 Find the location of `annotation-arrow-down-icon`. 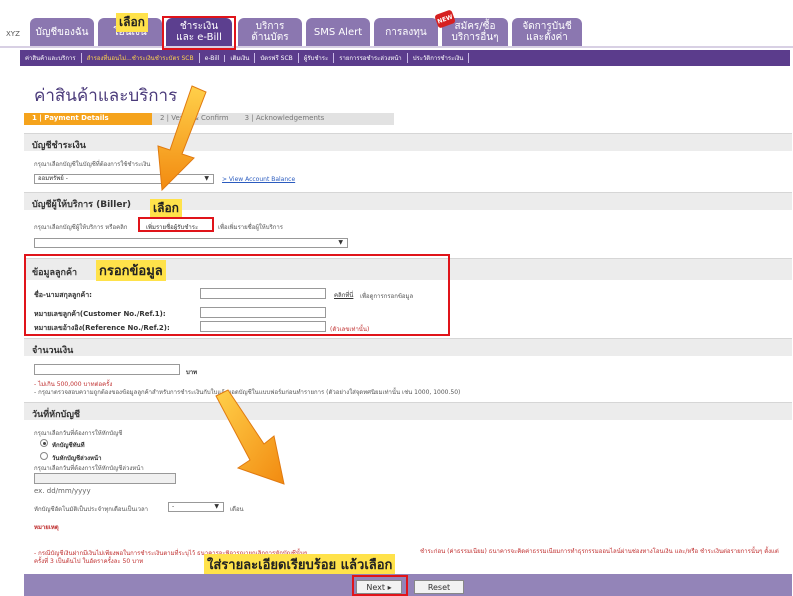

annotation-arrow-down-icon is located at coordinates (182, 138).